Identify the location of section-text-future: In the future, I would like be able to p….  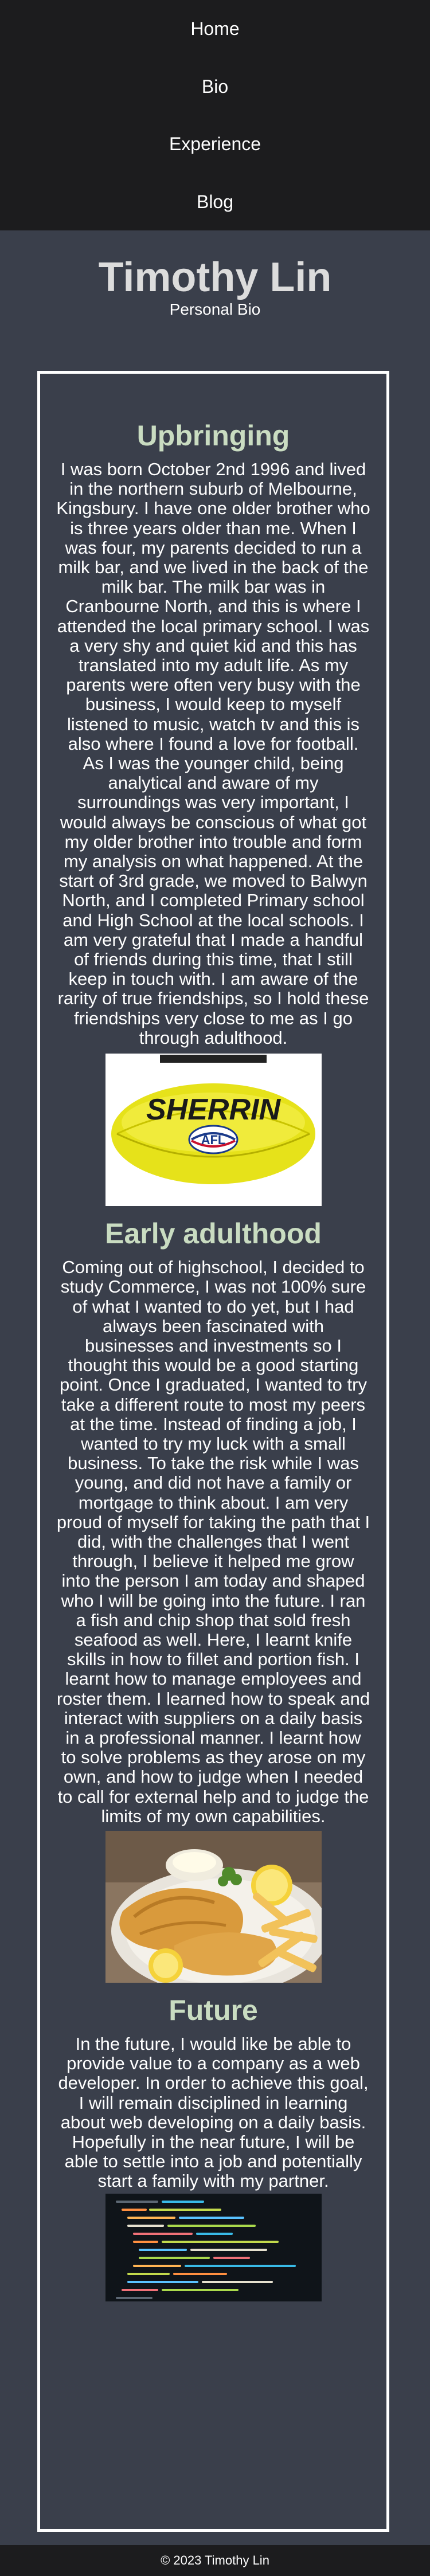
(213, 2112).